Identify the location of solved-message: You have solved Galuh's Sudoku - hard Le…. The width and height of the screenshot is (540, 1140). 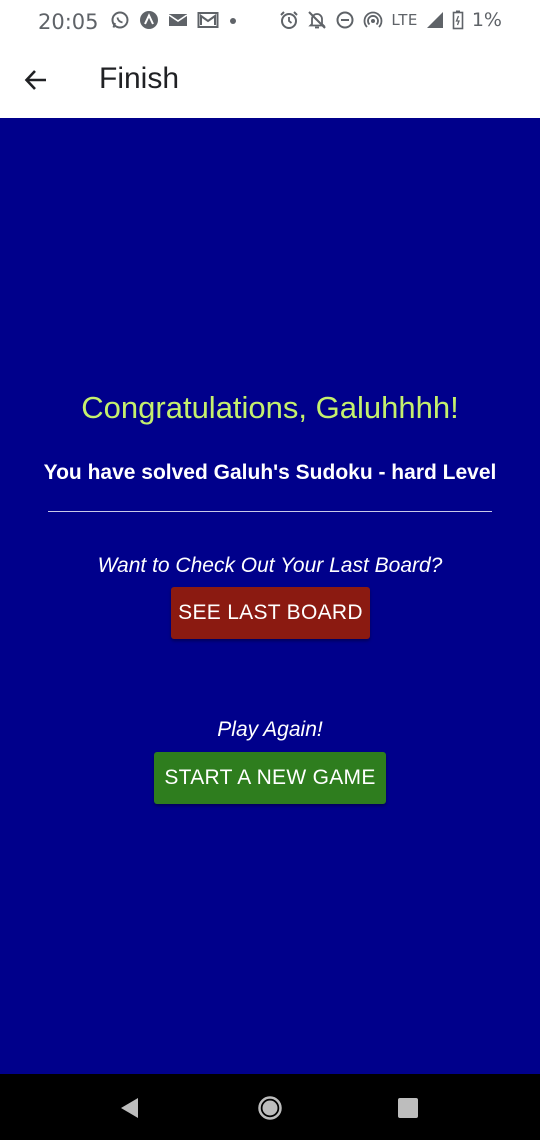
(270, 472).